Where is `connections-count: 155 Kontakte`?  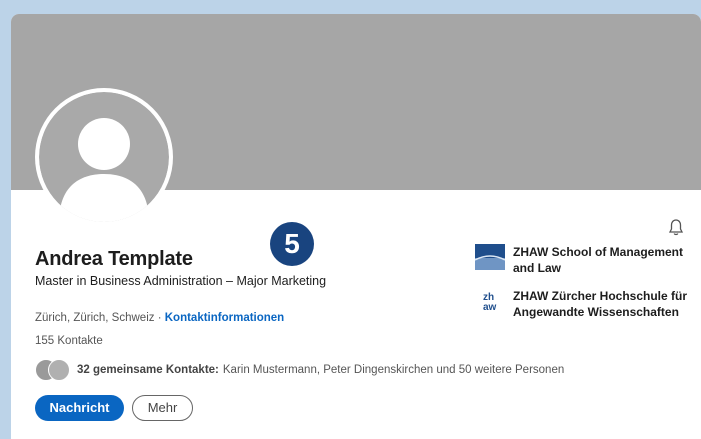 connections-count: 155 Kontakte is located at coordinates (69, 341).